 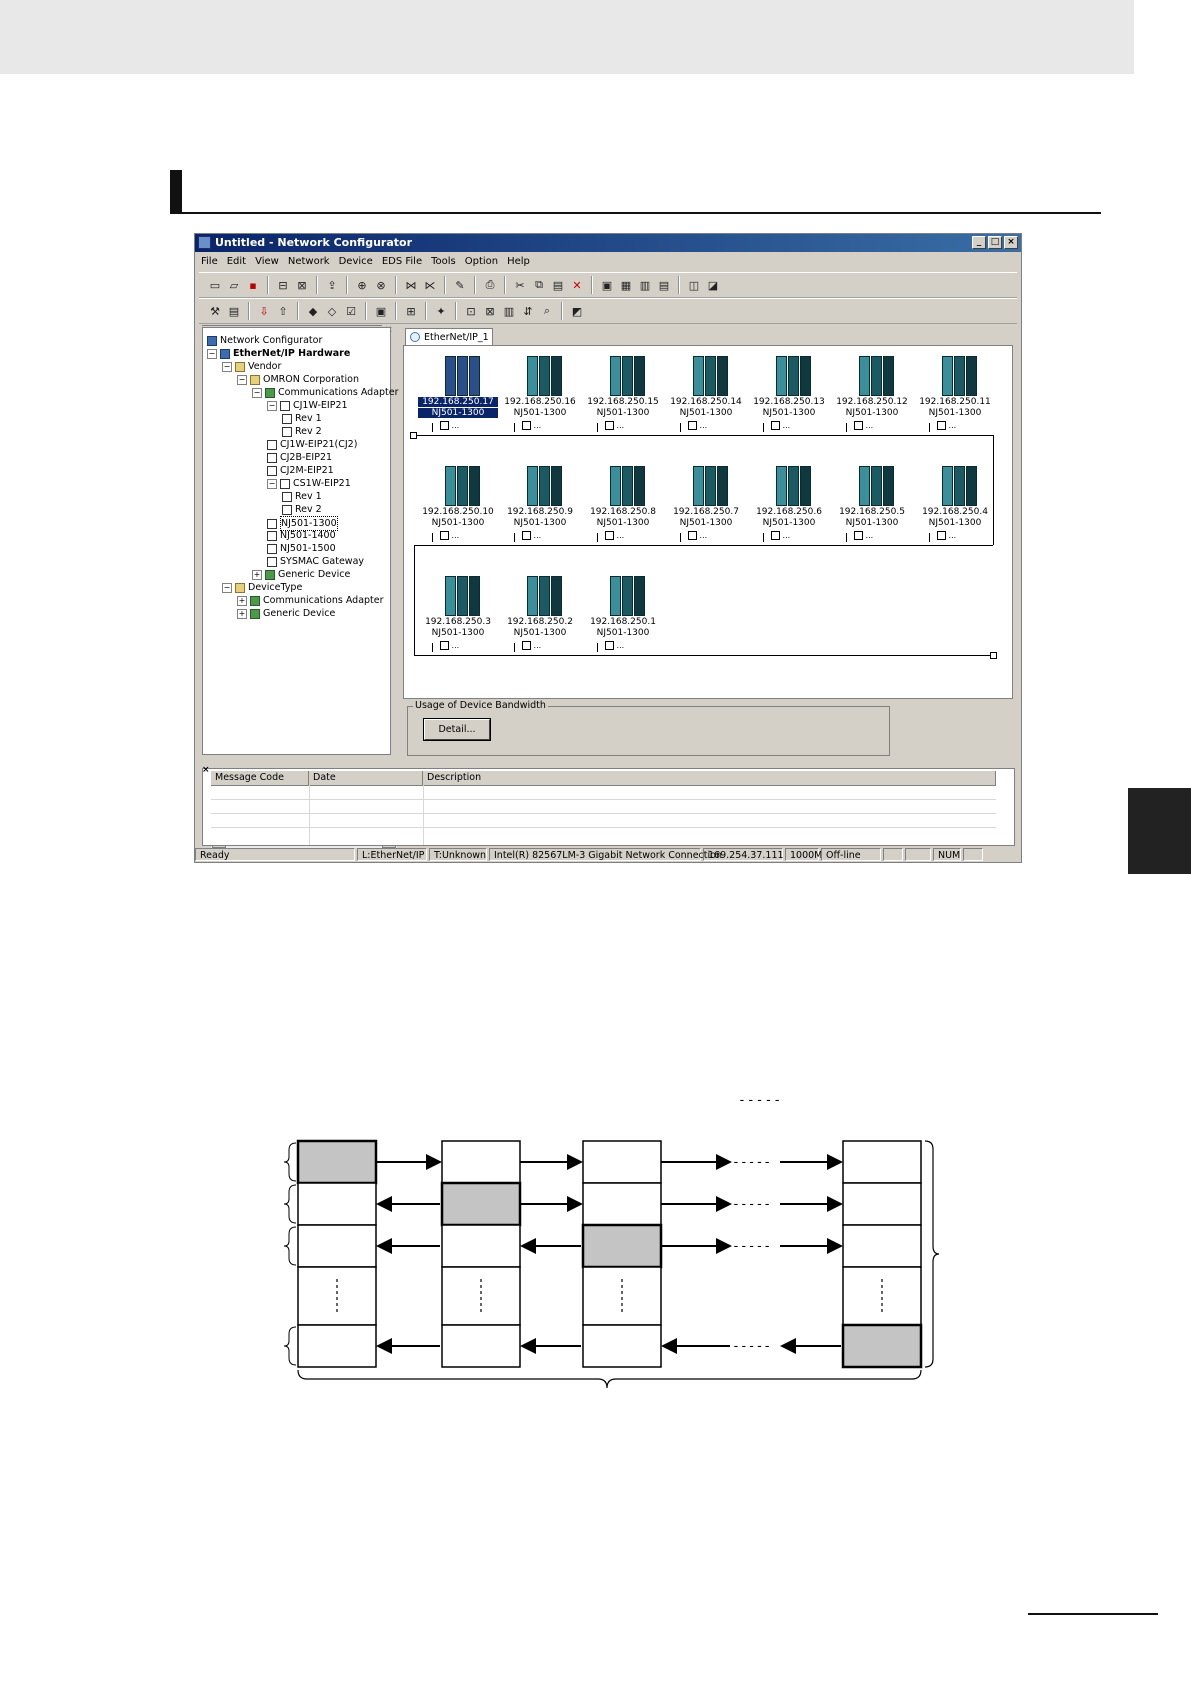 I want to click on parameter-icon: ◪, so click(x=713, y=285).